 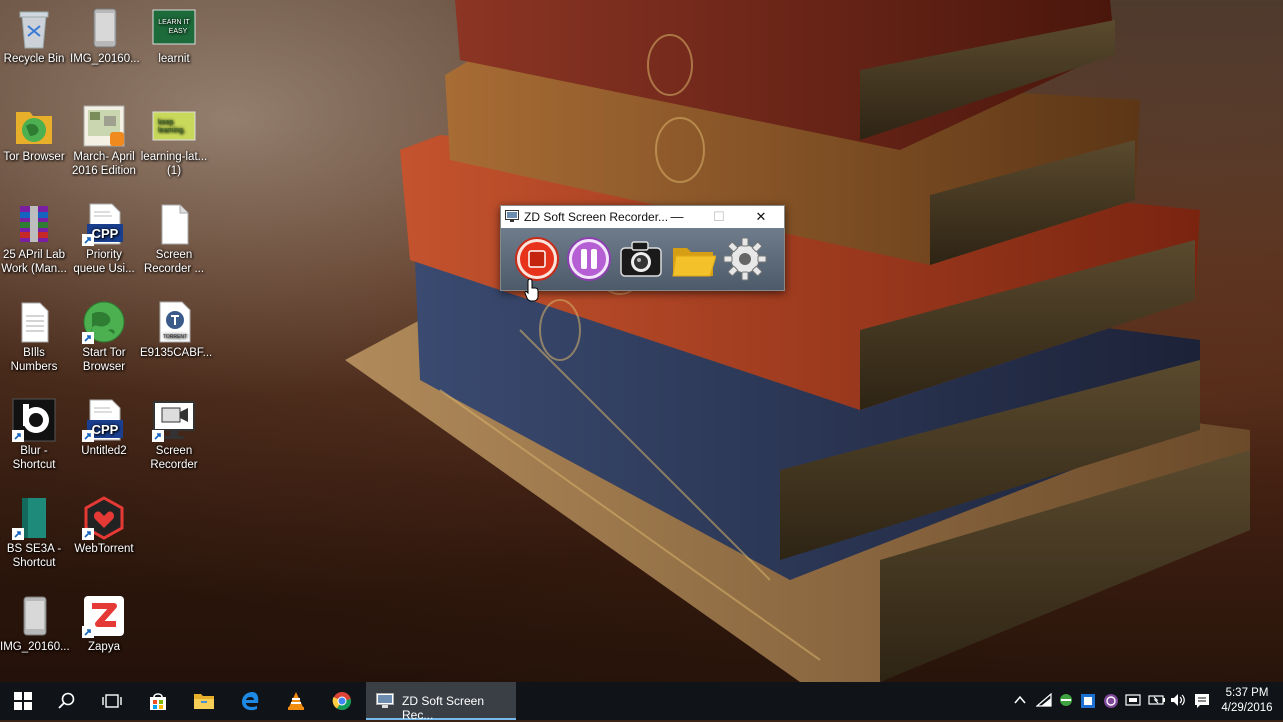 What do you see at coordinates (1043, 701) in the screenshot?
I see `network-icon` at bounding box center [1043, 701].